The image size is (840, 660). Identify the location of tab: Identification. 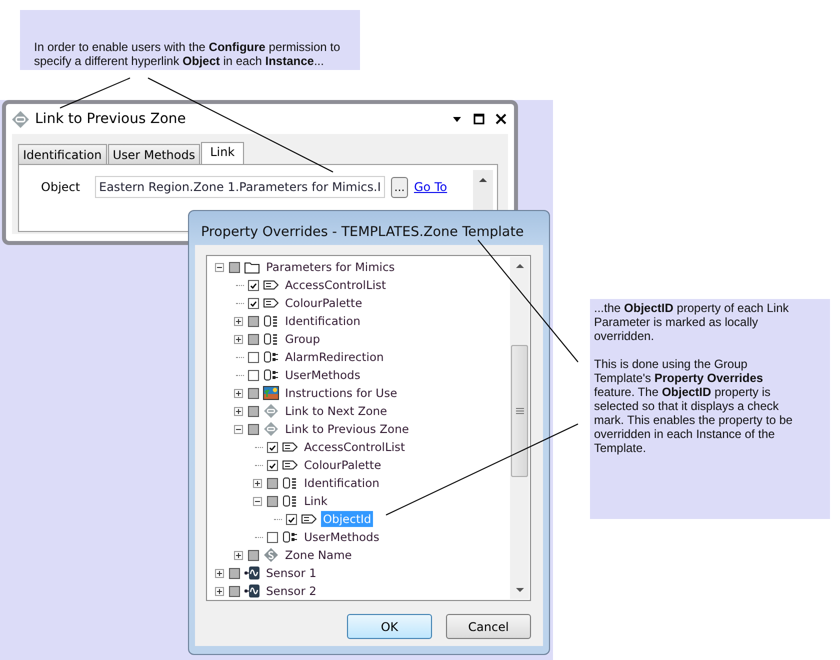
(62, 154).